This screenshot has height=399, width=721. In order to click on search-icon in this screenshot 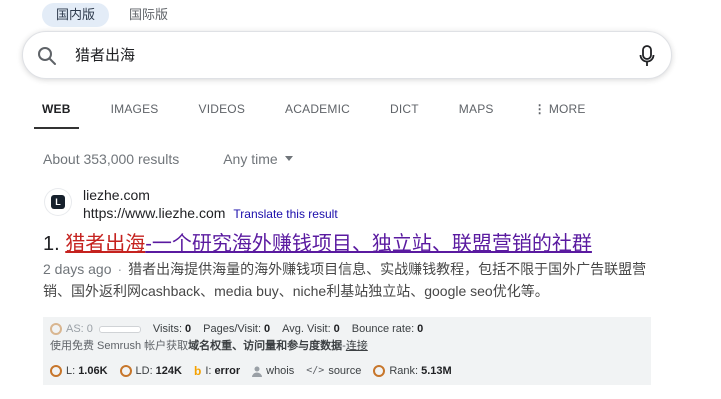, I will do `click(47, 56)`.